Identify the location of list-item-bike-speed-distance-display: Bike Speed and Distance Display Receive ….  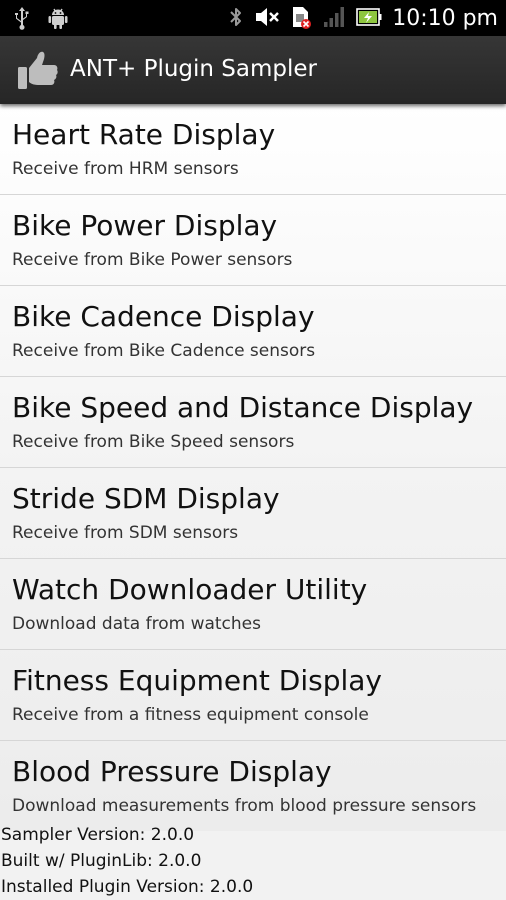
(253, 422).